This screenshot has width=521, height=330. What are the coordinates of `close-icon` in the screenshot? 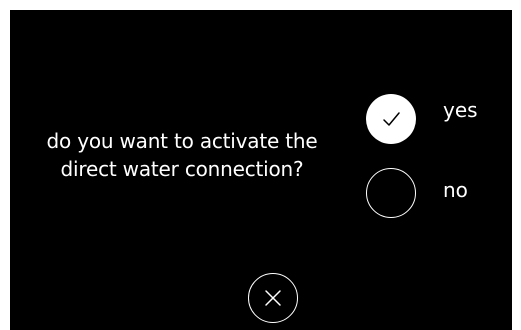 It's located at (273, 298).